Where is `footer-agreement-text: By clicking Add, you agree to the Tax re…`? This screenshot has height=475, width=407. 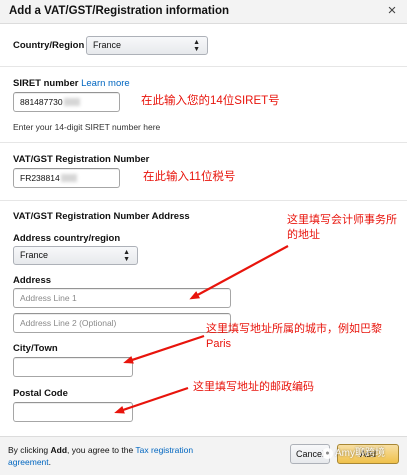
footer-agreement-text: By clicking Add, you agree to the Tax re… is located at coordinates (108, 456).